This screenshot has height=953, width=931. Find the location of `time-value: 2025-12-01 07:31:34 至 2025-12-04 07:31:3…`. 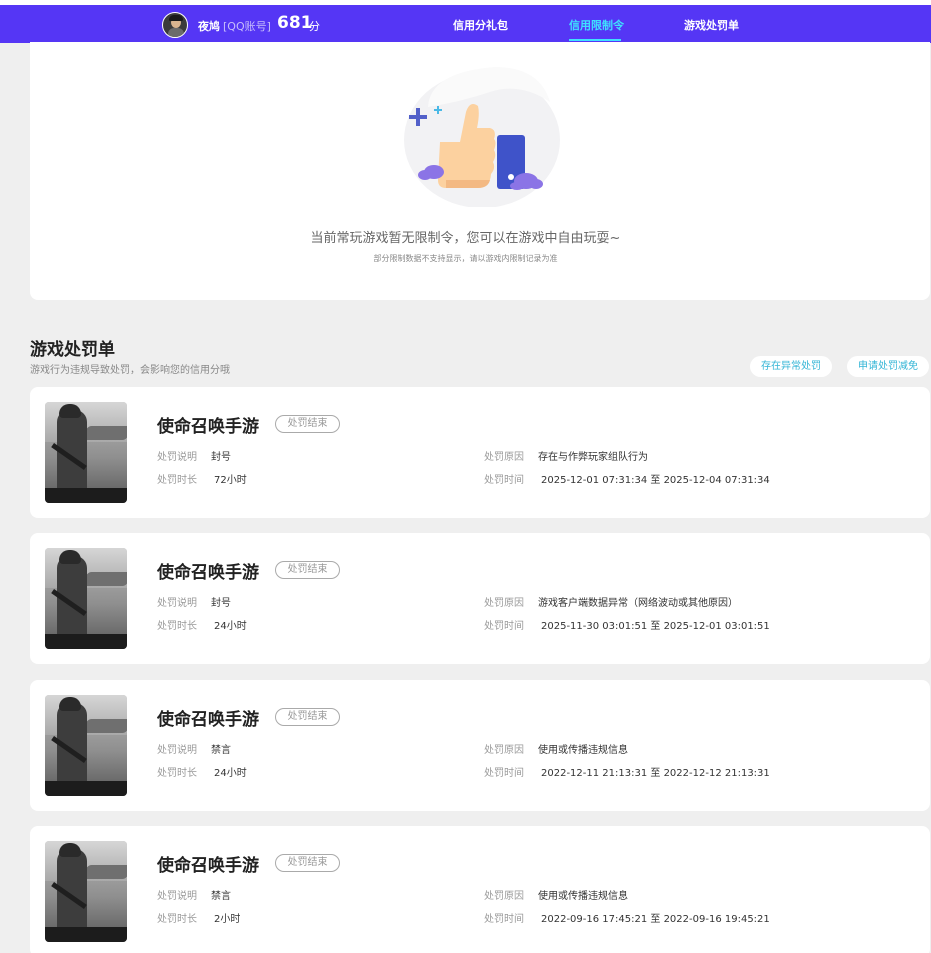

time-value: 2025-12-01 07:31:34 至 2025-12-04 07:31:3… is located at coordinates (655, 480).